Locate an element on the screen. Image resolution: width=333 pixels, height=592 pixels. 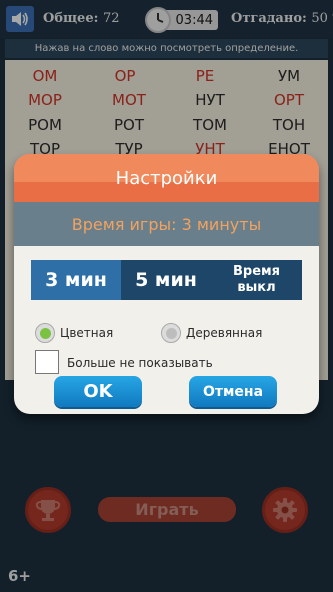
radio-selected-dot is located at coordinates (45, 333).